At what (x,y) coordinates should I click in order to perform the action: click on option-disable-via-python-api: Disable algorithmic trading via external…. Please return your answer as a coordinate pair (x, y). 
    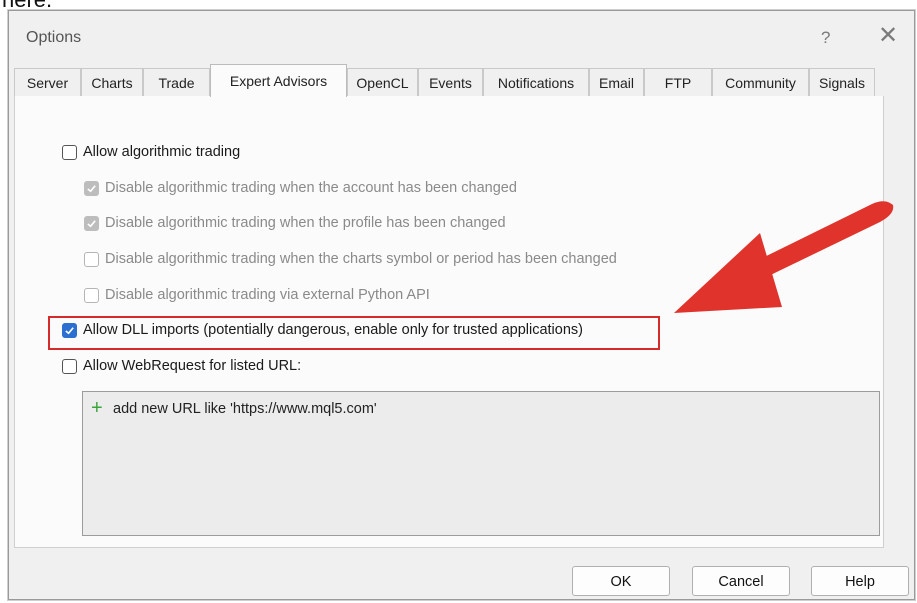
    Looking at the image, I should click on (257, 295).